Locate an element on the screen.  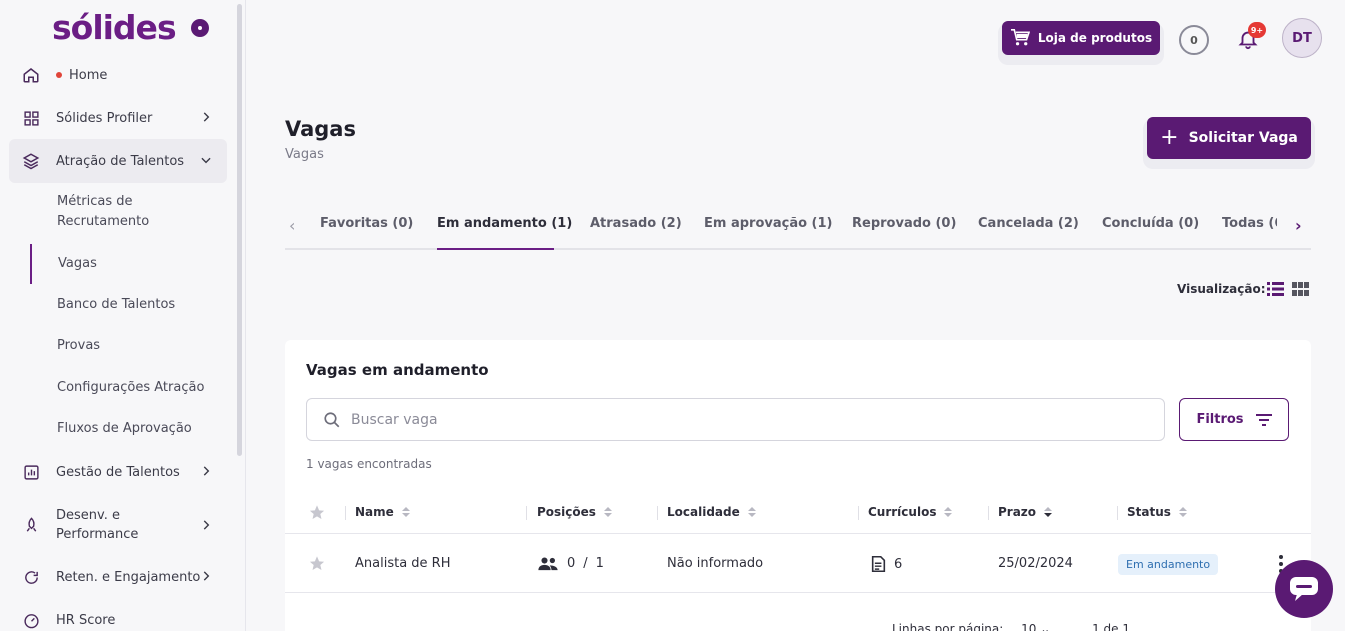
search-box is located at coordinates (735, 419).